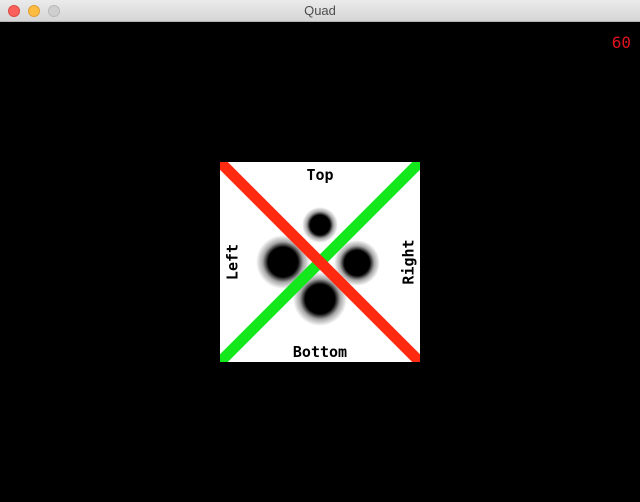 Image resolution: width=640 pixels, height=502 pixels. I want to click on label-left: Left, so click(232, 262).